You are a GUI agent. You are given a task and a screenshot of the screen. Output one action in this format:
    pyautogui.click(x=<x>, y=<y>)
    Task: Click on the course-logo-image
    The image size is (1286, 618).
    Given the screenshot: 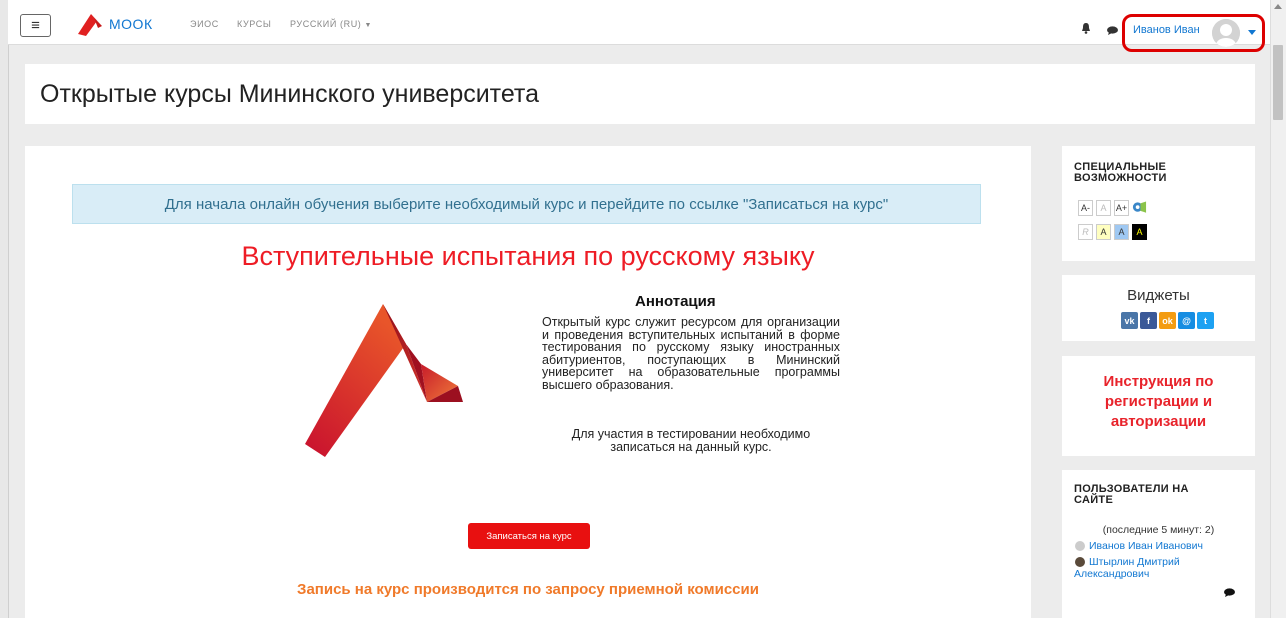 What is the action you would take?
    pyautogui.click(x=384, y=380)
    